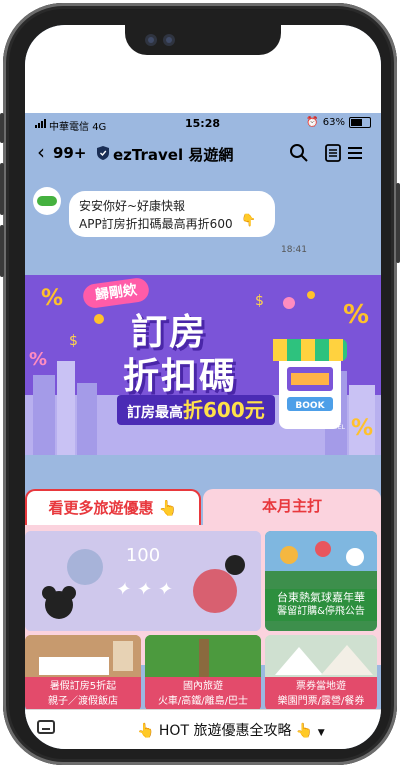 This screenshot has width=400, height=768. What do you see at coordinates (2, 189) in the screenshot?
I see `volume-up-button` at bounding box center [2, 189].